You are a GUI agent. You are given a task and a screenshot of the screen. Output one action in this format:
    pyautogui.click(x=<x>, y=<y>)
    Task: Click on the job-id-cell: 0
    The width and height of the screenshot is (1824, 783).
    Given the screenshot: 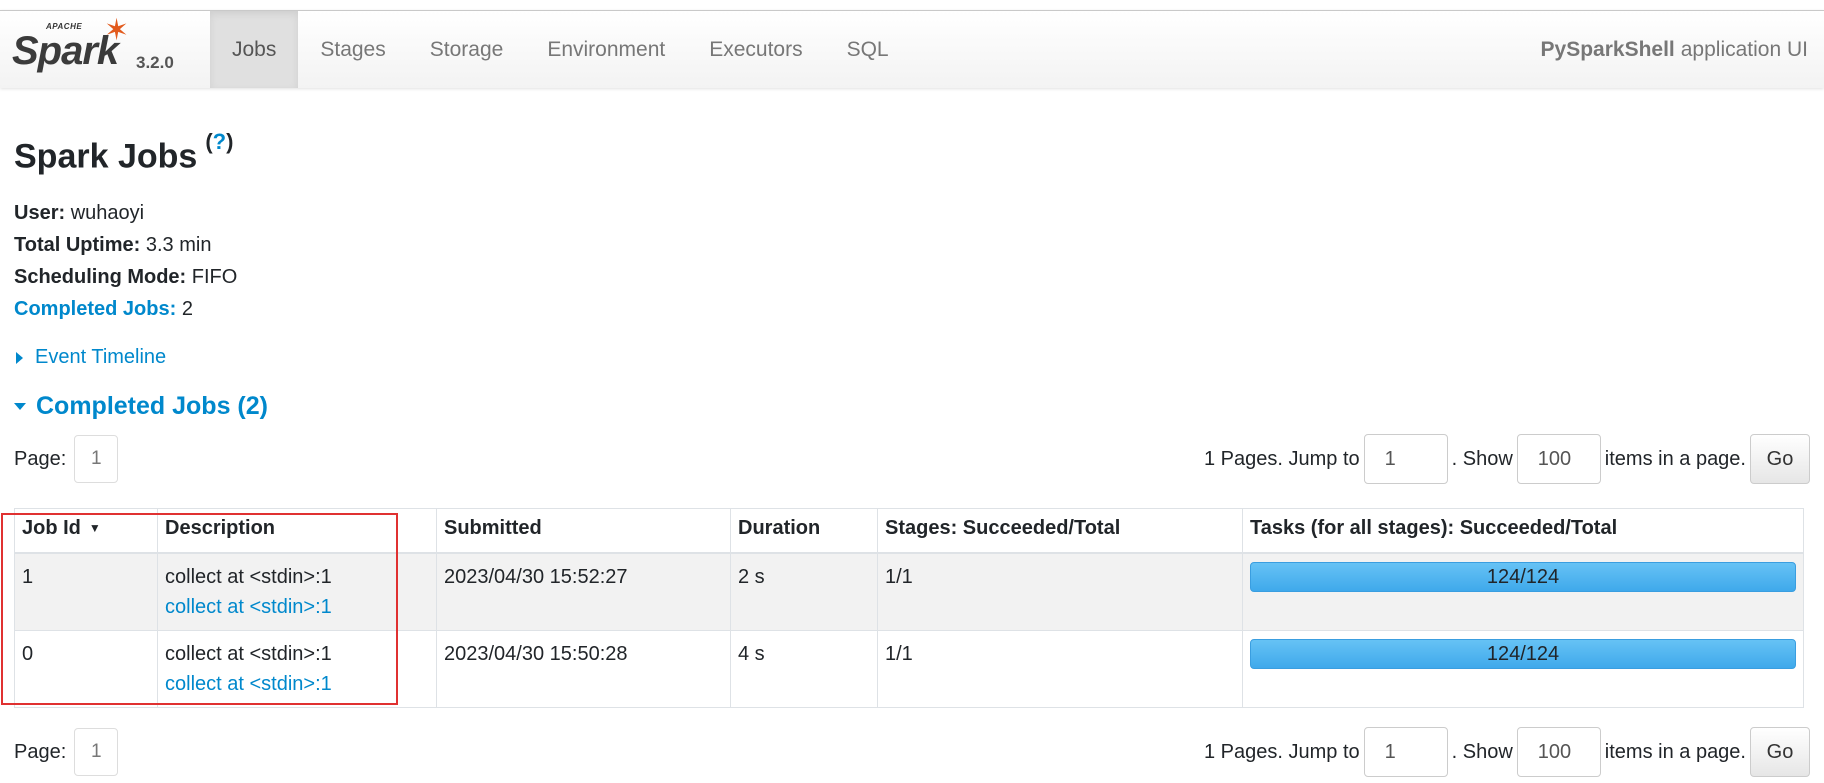 What is the action you would take?
    pyautogui.click(x=86, y=668)
    